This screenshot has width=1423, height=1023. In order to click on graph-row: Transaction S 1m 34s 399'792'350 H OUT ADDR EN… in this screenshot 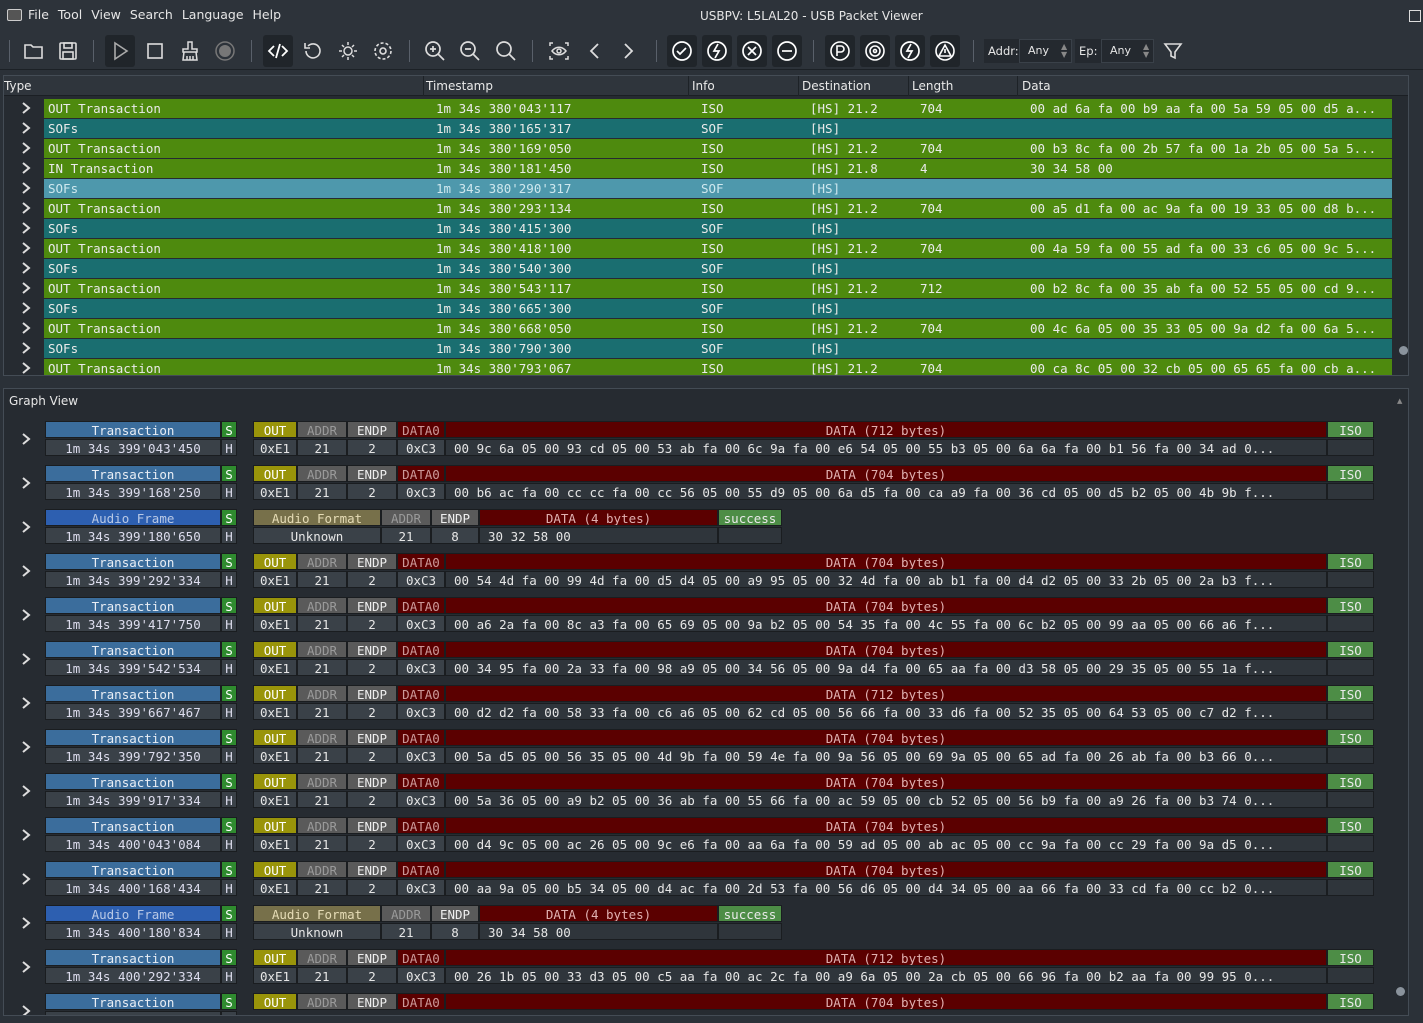, I will do `click(699, 748)`.